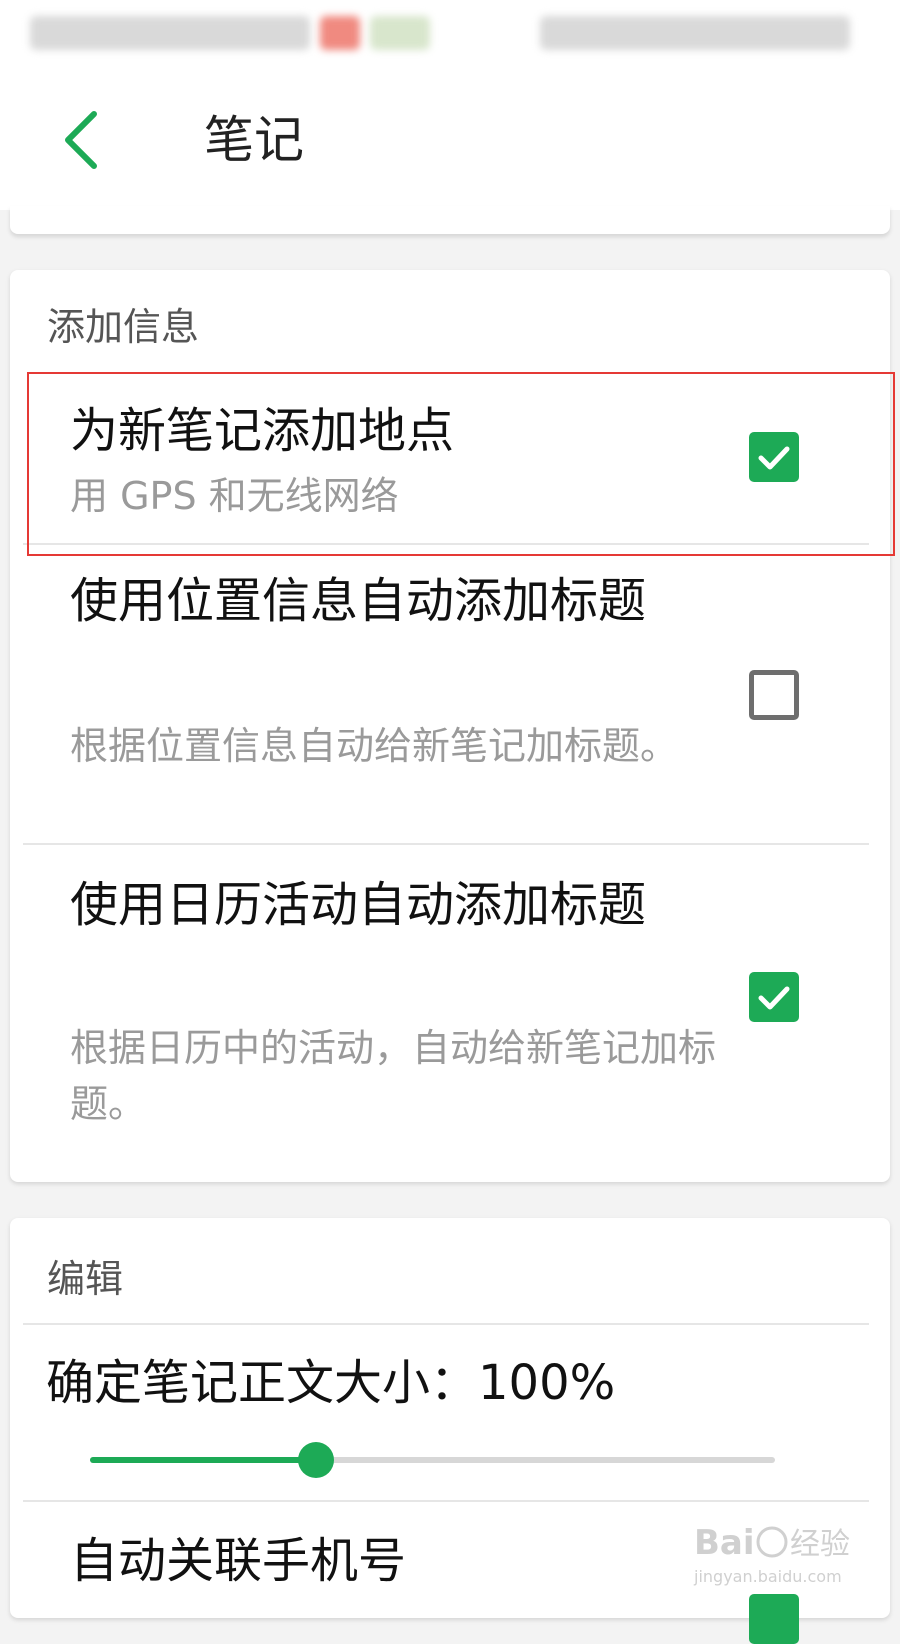  What do you see at coordinates (724, 1543) in the screenshot?
I see `svg-text: Bai` at bounding box center [724, 1543].